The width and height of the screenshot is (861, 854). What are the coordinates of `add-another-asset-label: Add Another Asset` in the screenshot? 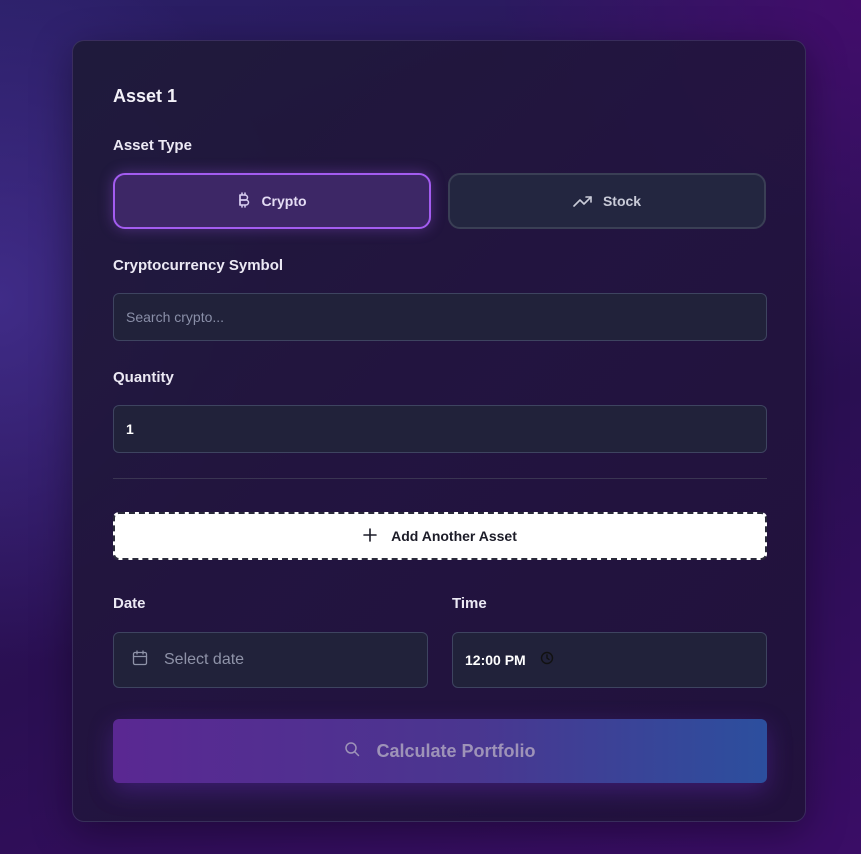 It's located at (454, 536).